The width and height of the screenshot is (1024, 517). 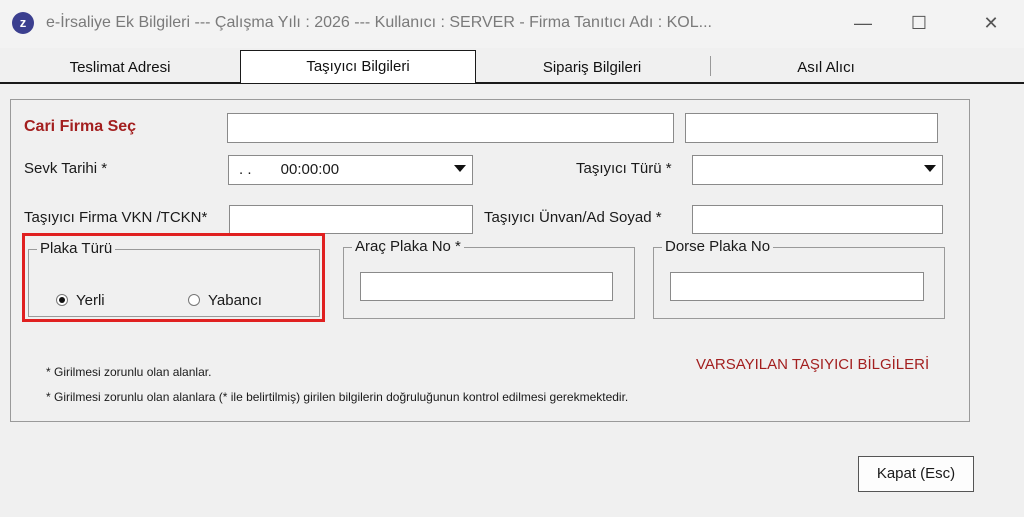 I want to click on tasiyici-turu-select, so click(x=817, y=170).